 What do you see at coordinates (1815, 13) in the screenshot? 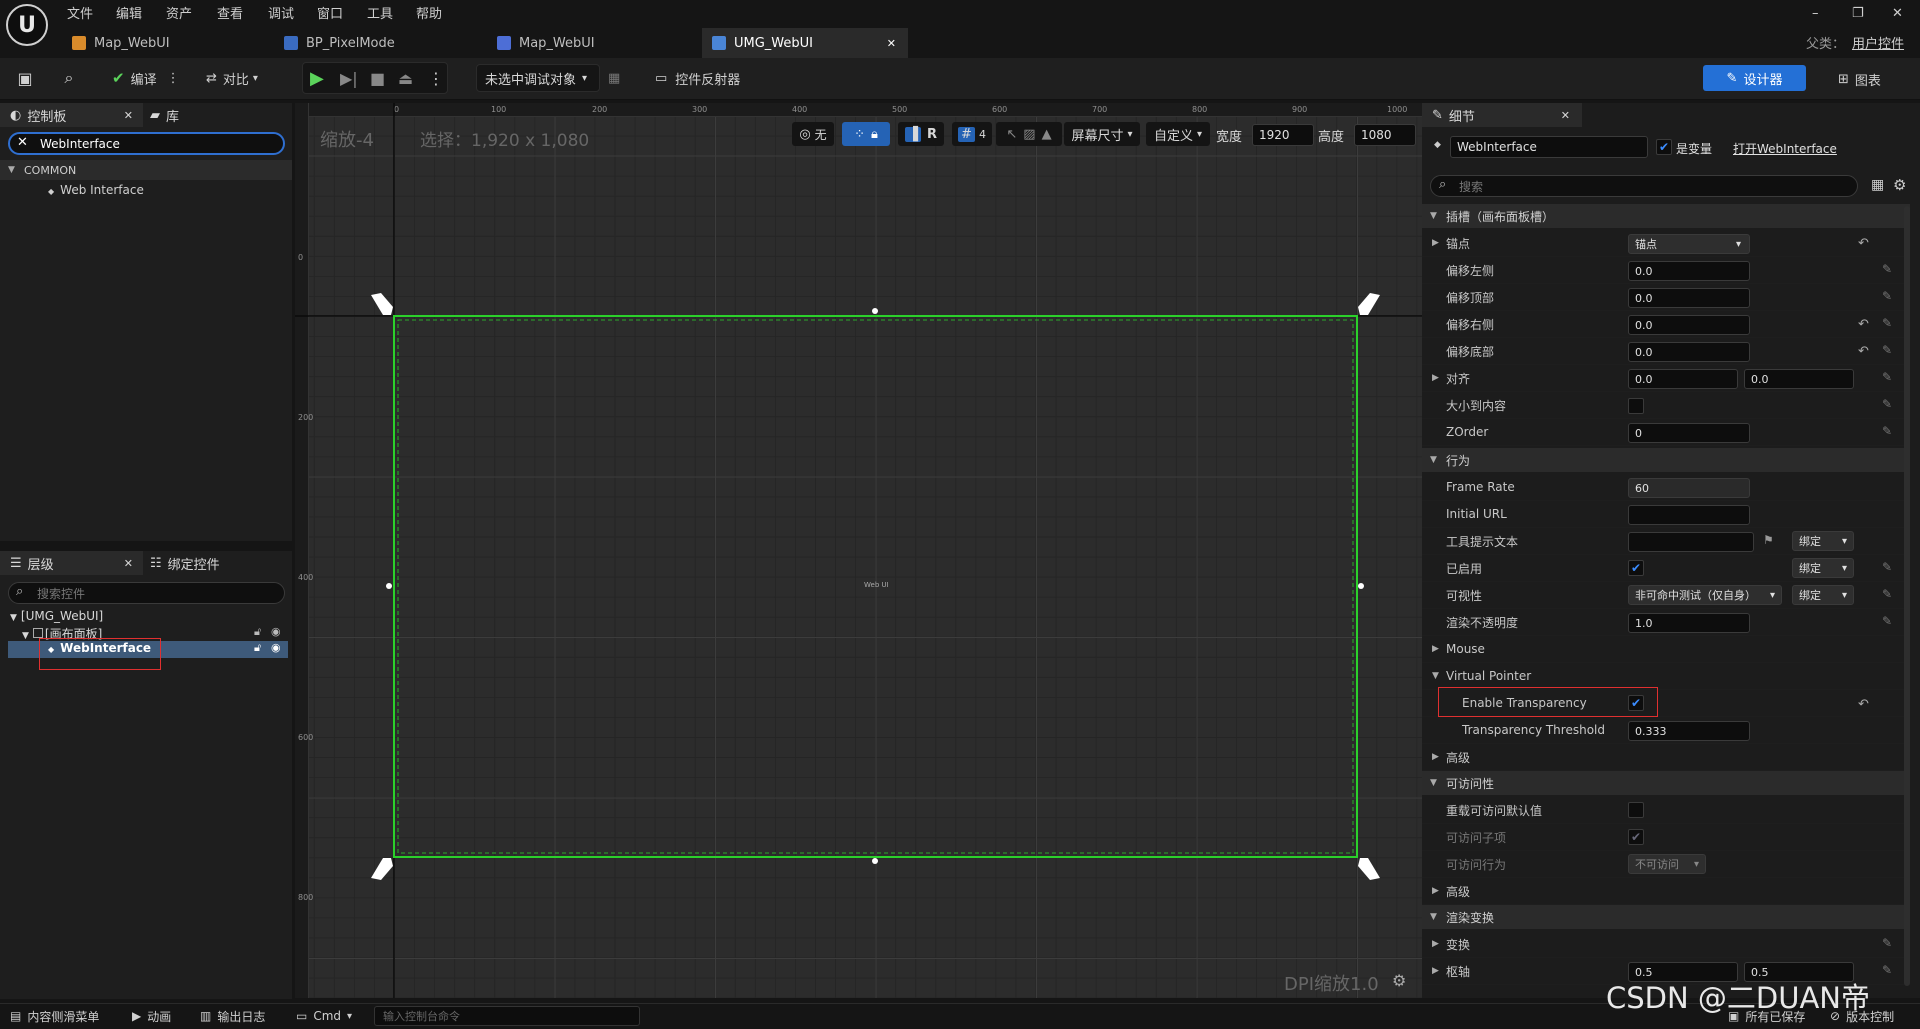
I see `minimize-icon: –` at bounding box center [1815, 13].